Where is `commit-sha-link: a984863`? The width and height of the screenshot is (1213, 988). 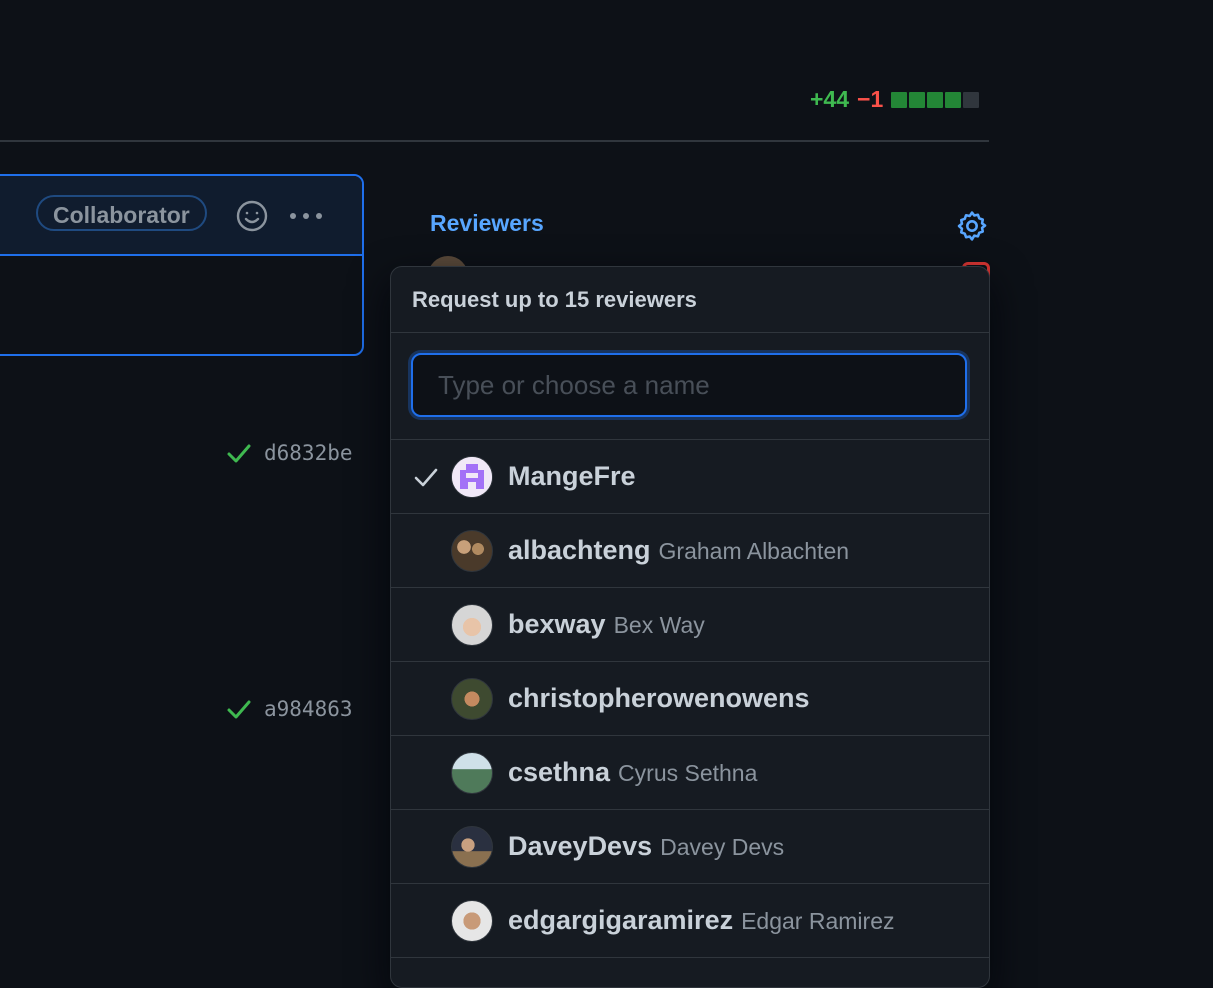 commit-sha-link: a984863 is located at coordinates (308, 709).